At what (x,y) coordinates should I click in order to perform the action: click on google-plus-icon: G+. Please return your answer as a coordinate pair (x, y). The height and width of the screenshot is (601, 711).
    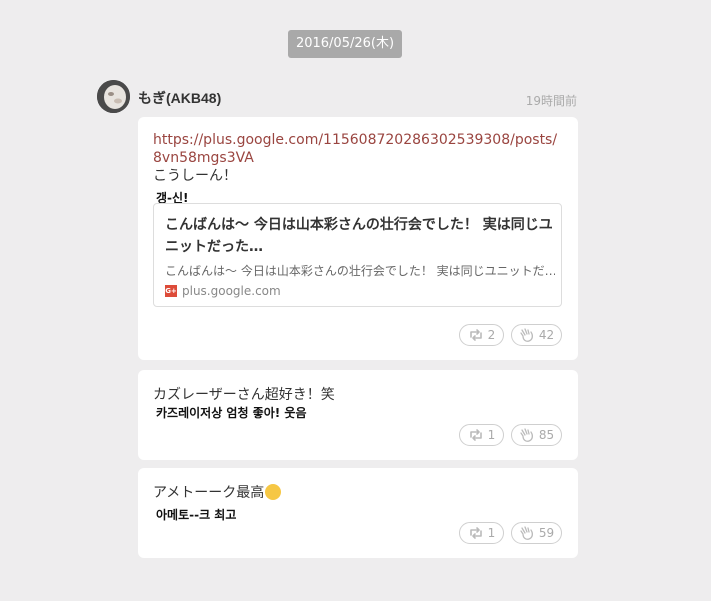
    Looking at the image, I should click on (171, 291).